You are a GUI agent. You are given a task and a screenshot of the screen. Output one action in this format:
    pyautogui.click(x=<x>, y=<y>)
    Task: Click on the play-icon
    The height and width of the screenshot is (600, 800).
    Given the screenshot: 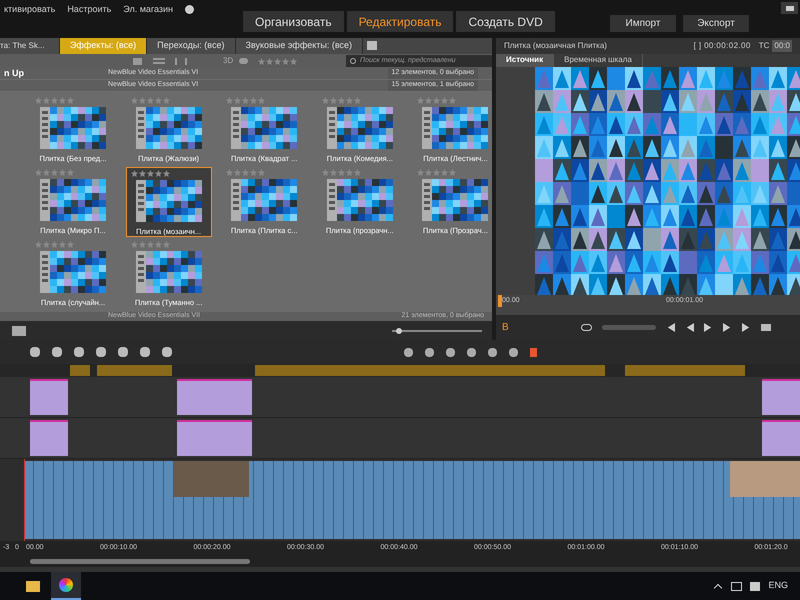 What is the action you would take?
    pyautogui.click(x=708, y=327)
    